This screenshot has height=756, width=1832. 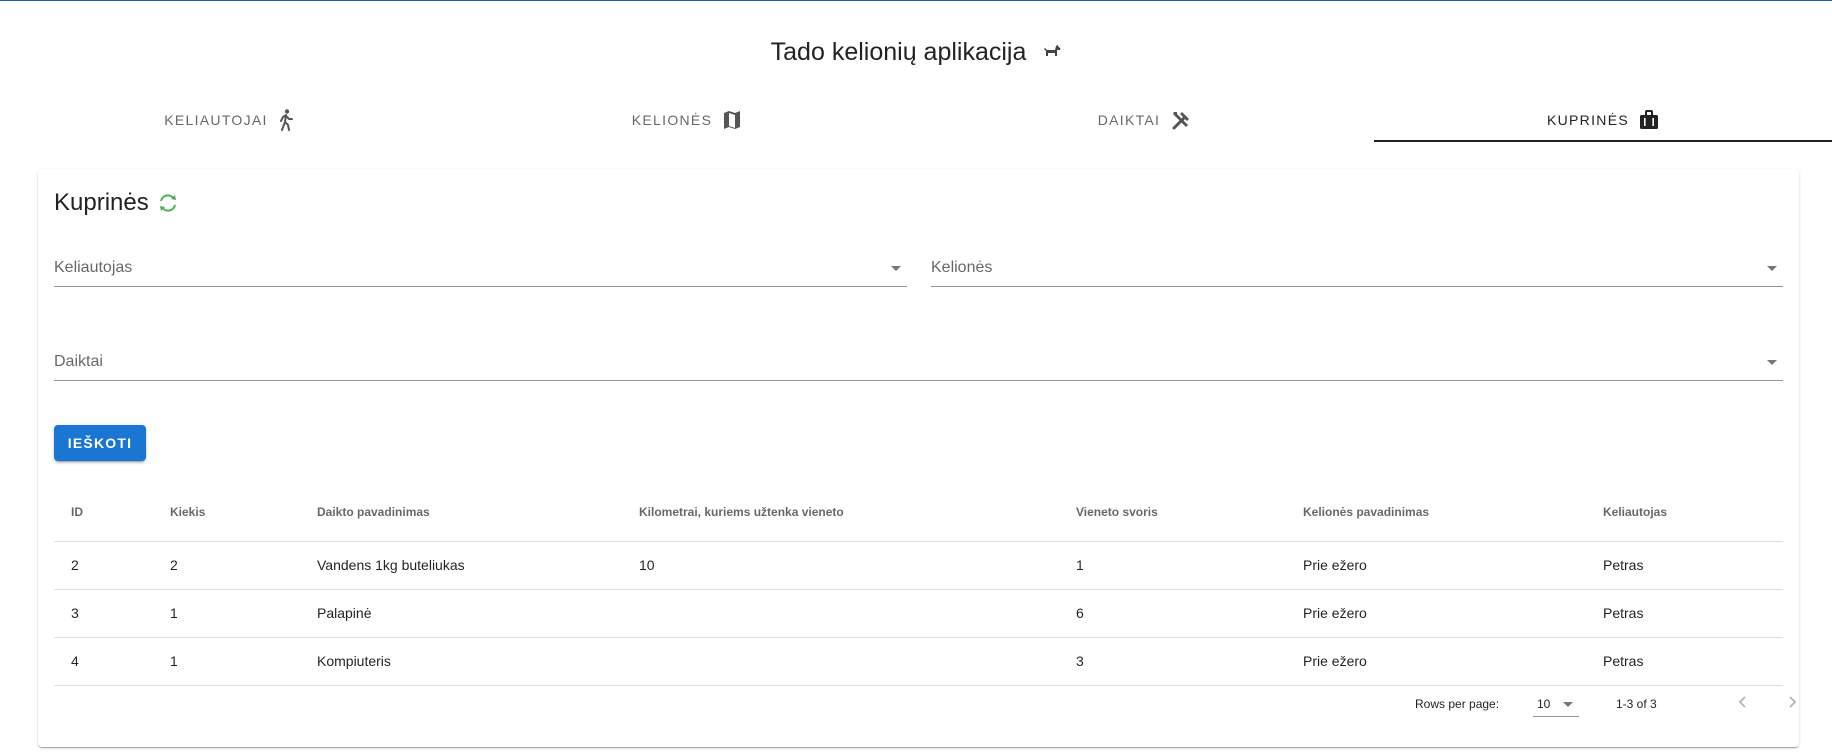 What do you see at coordinates (732, 120) in the screenshot?
I see `map-icon` at bounding box center [732, 120].